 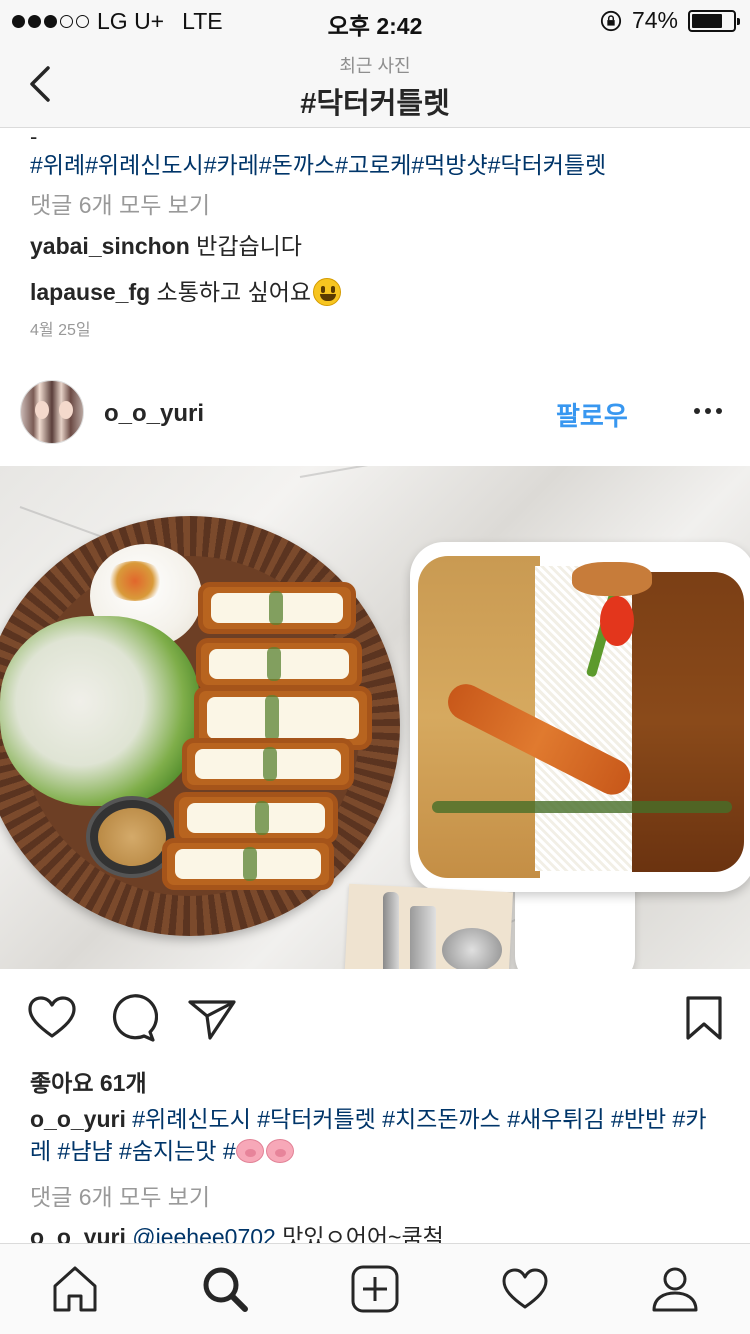 I want to click on comment-text: 소통하고 싶어요, so click(x=234, y=292).